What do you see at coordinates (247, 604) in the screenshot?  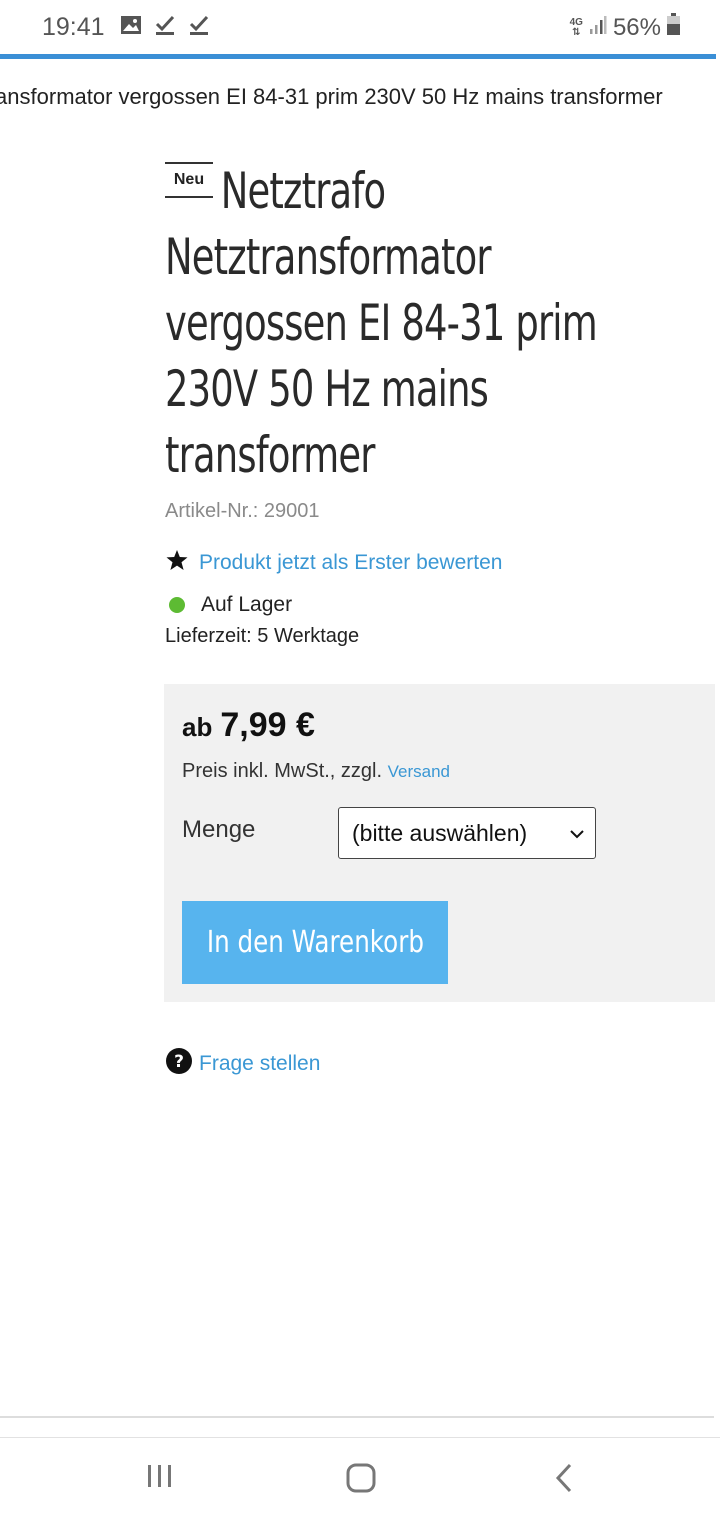 I see `stock-label: Auf Lager` at bounding box center [247, 604].